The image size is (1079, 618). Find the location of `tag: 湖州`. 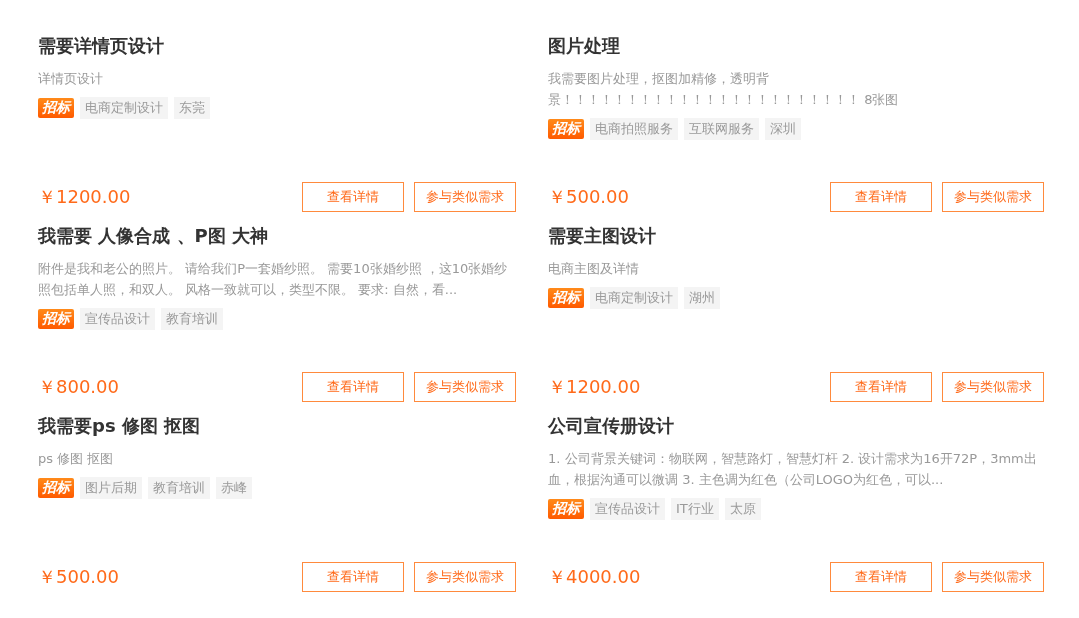

tag: 湖州 is located at coordinates (702, 298).